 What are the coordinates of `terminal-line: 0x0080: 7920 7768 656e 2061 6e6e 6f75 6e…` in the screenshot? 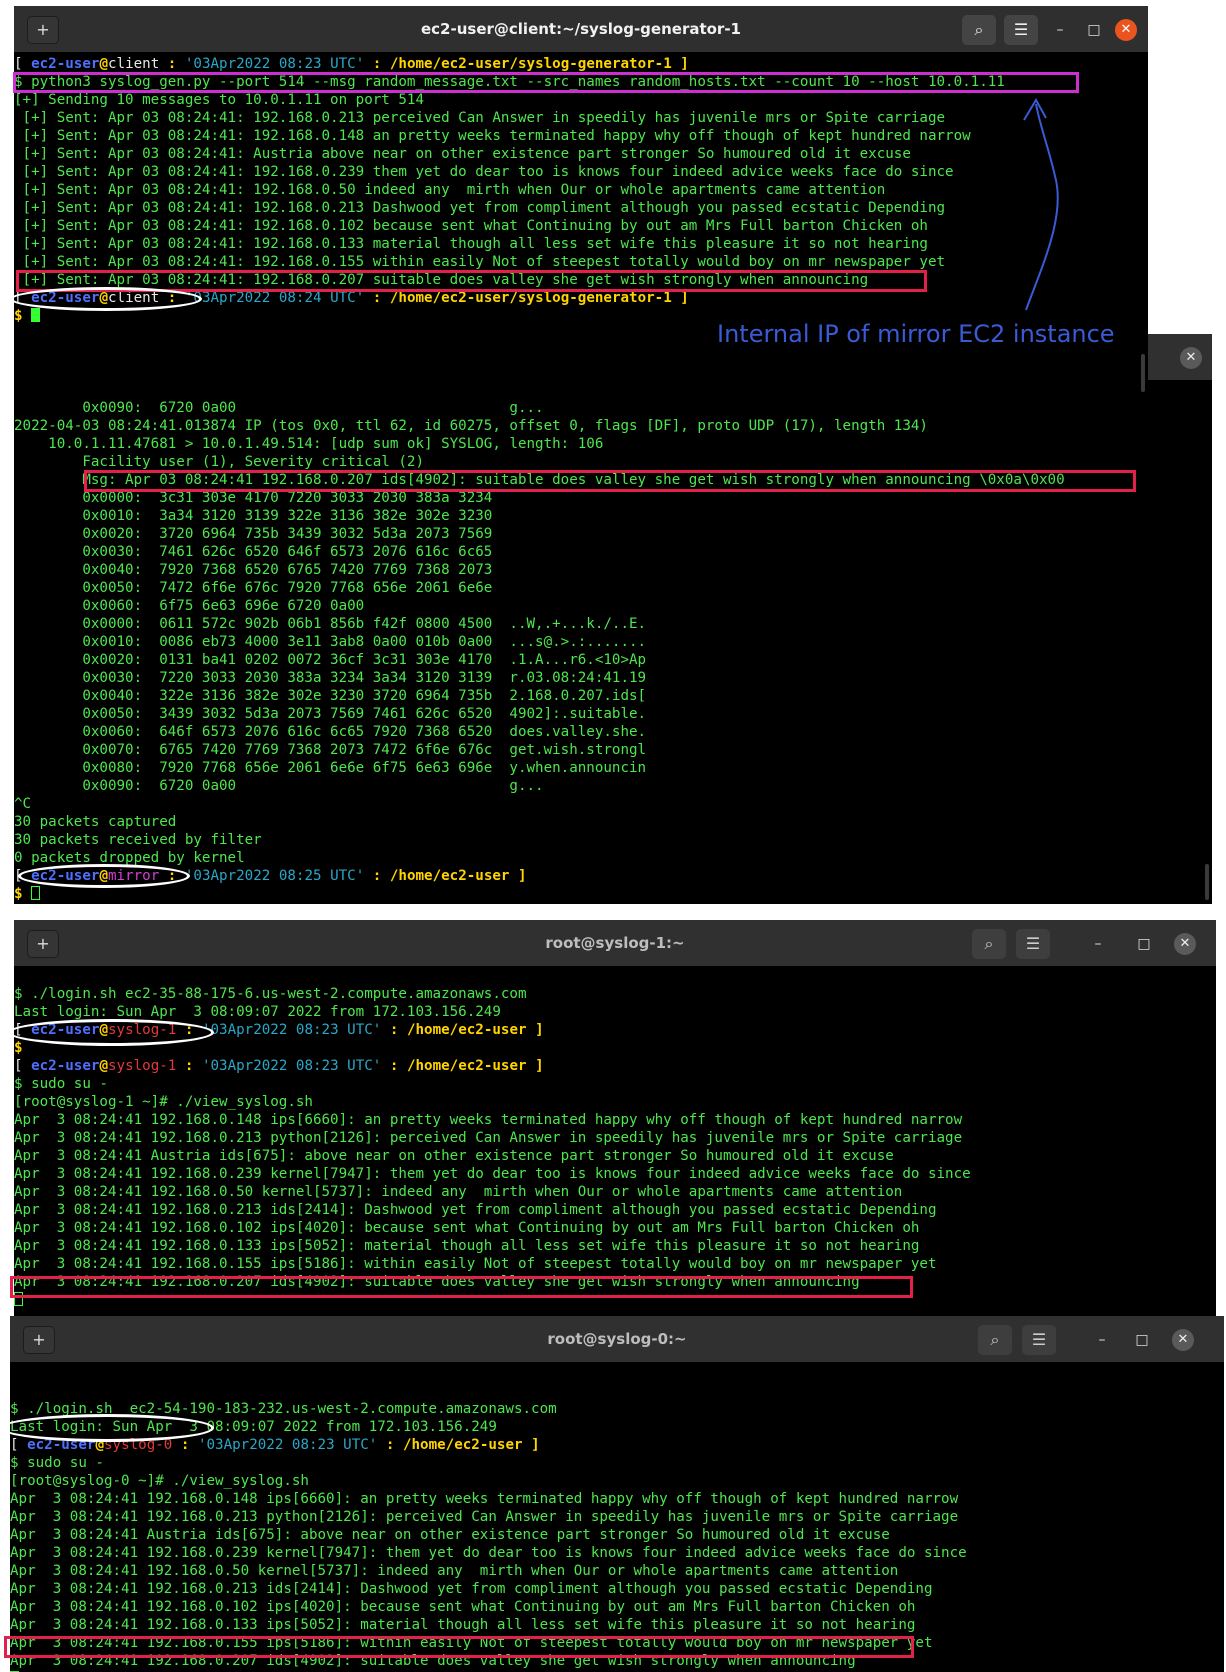 It's located at (613, 768).